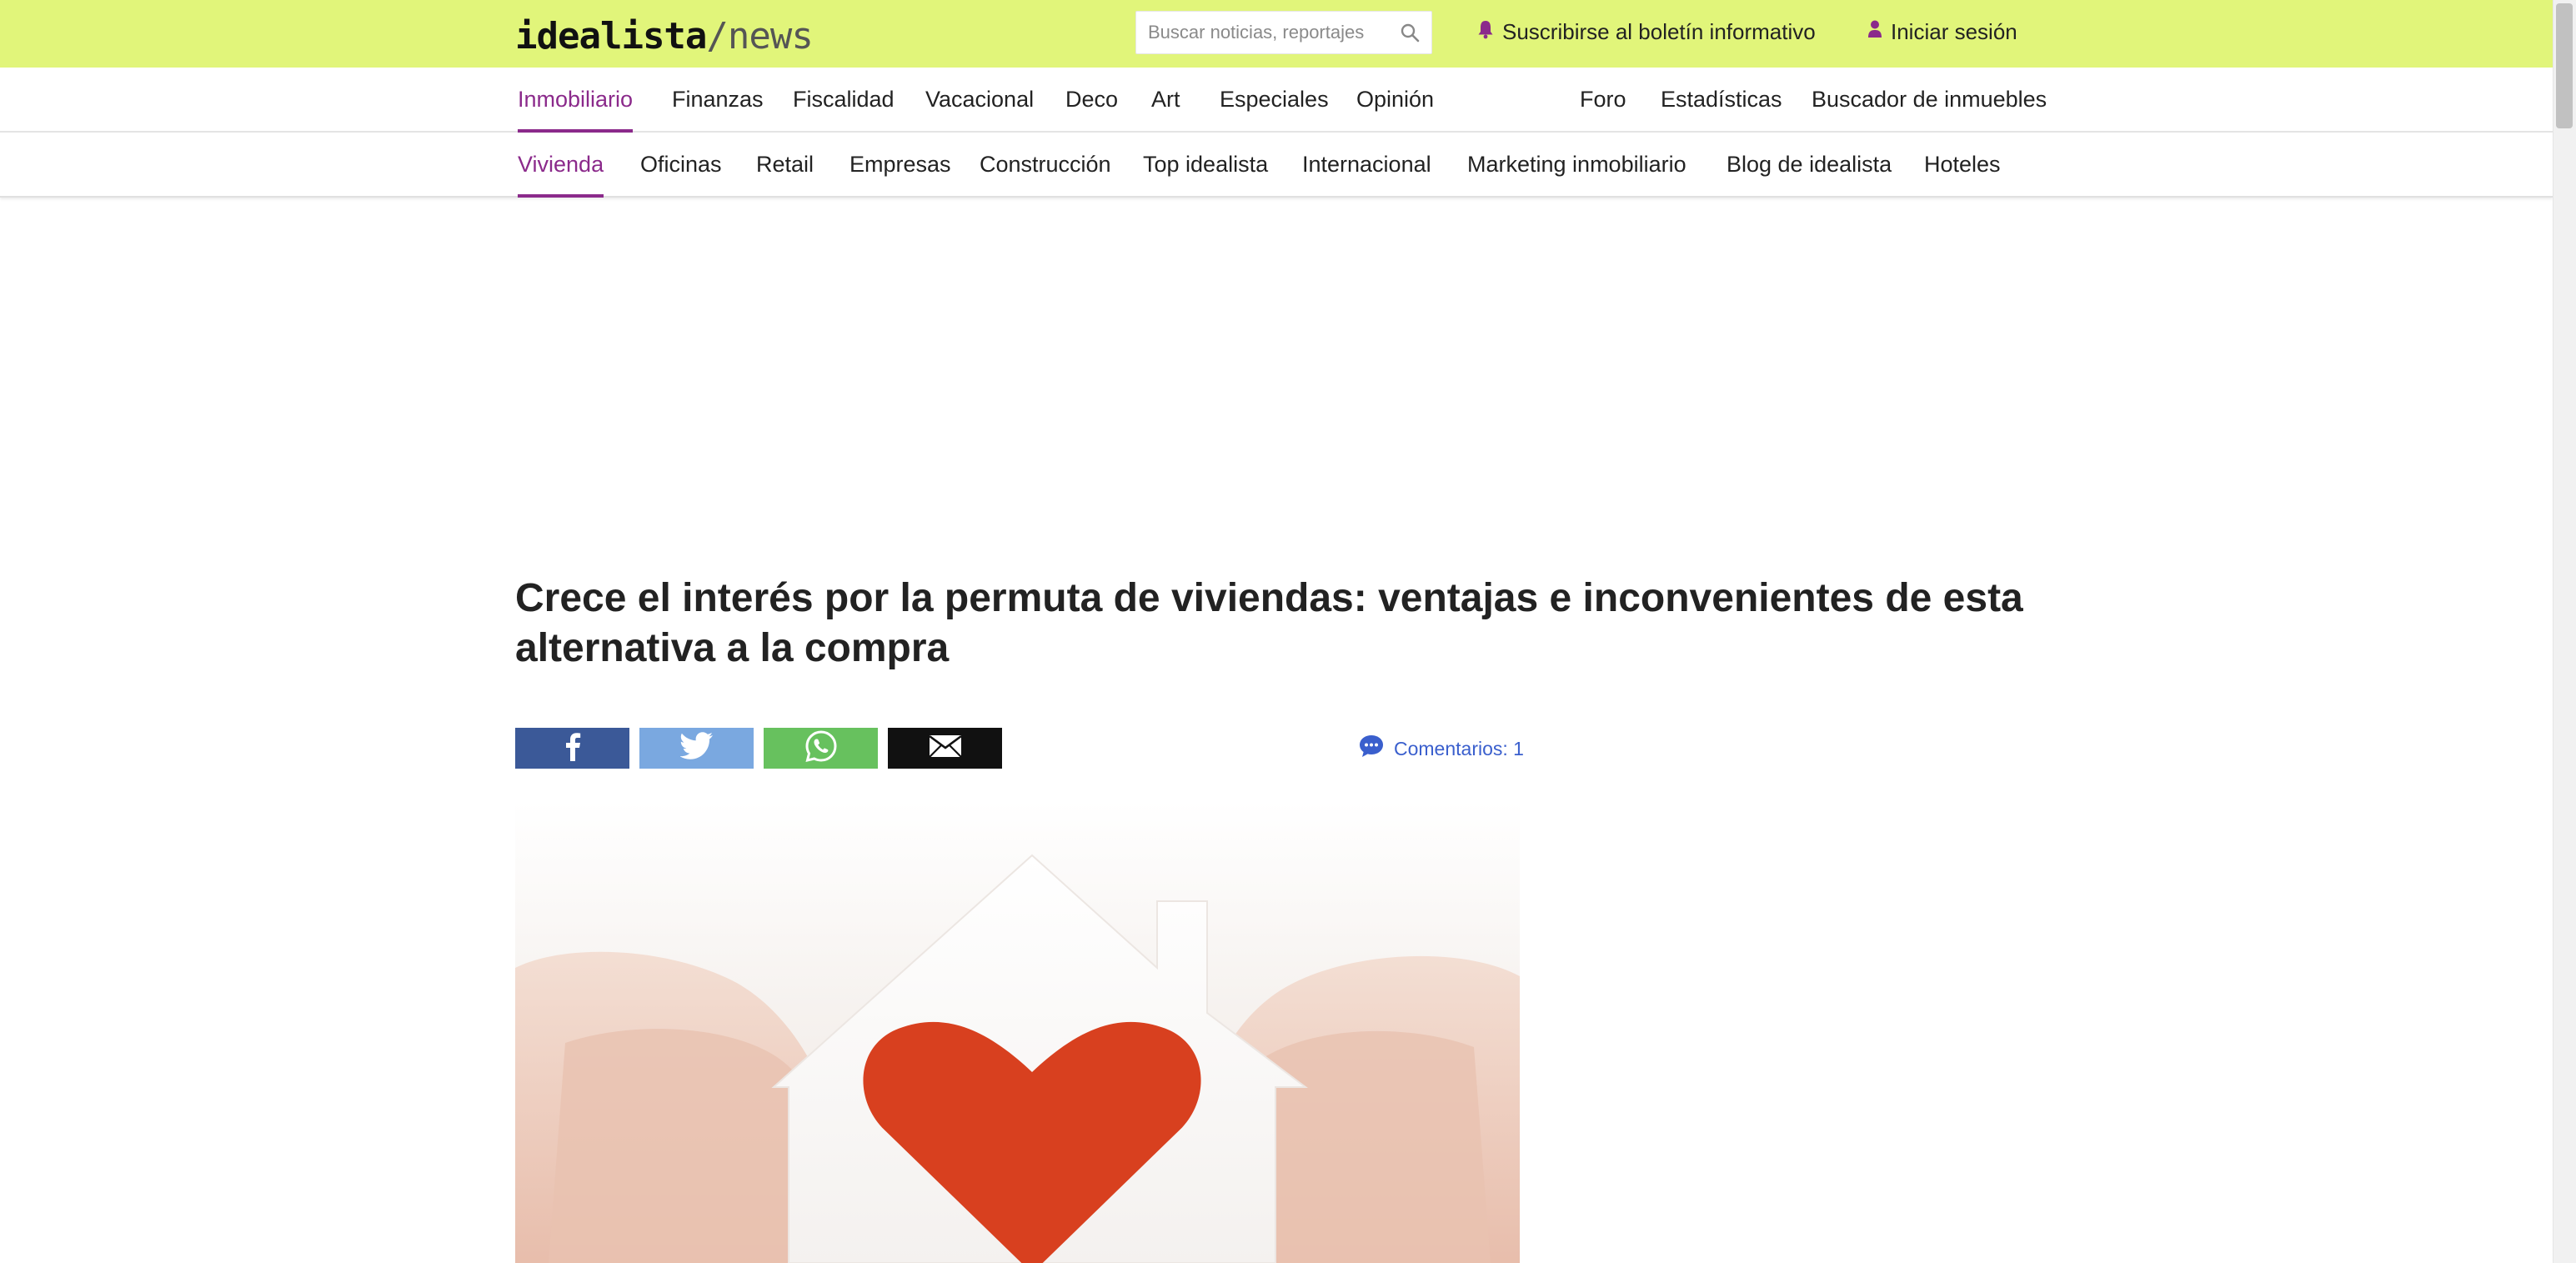  I want to click on comments-count: Comentarios: 1, so click(1459, 748).